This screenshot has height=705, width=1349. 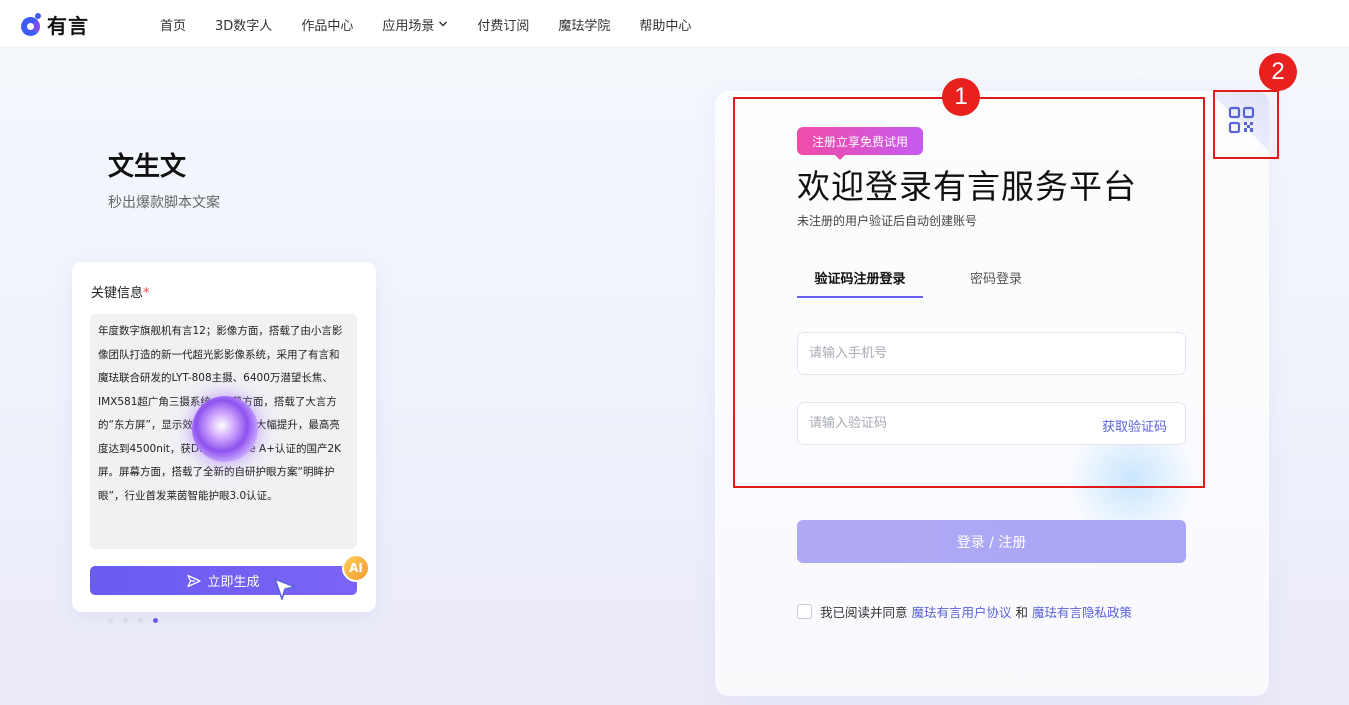 What do you see at coordinates (146, 293) in the screenshot?
I see `required-mark: *` at bounding box center [146, 293].